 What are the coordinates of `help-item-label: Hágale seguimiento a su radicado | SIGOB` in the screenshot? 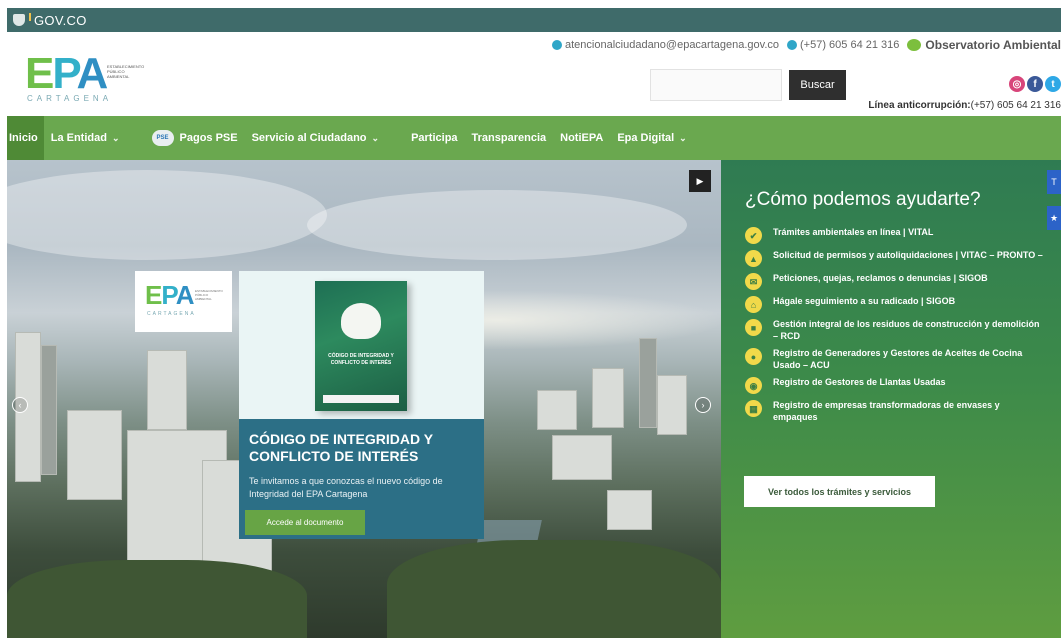 It's located at (864, 301).